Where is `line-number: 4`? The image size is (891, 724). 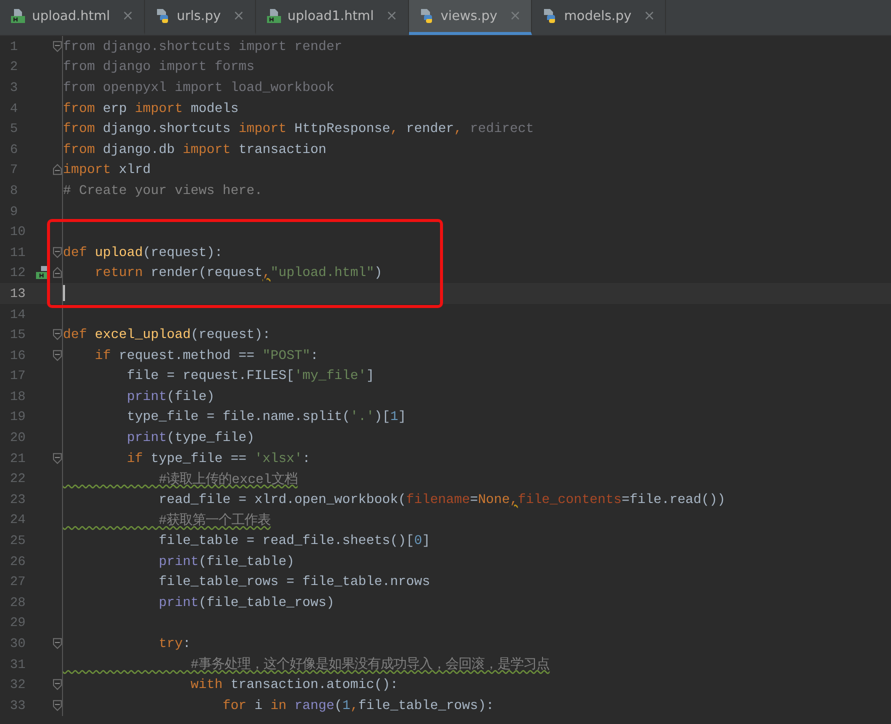 line-number: 4 is located at coordinates (14, 108).